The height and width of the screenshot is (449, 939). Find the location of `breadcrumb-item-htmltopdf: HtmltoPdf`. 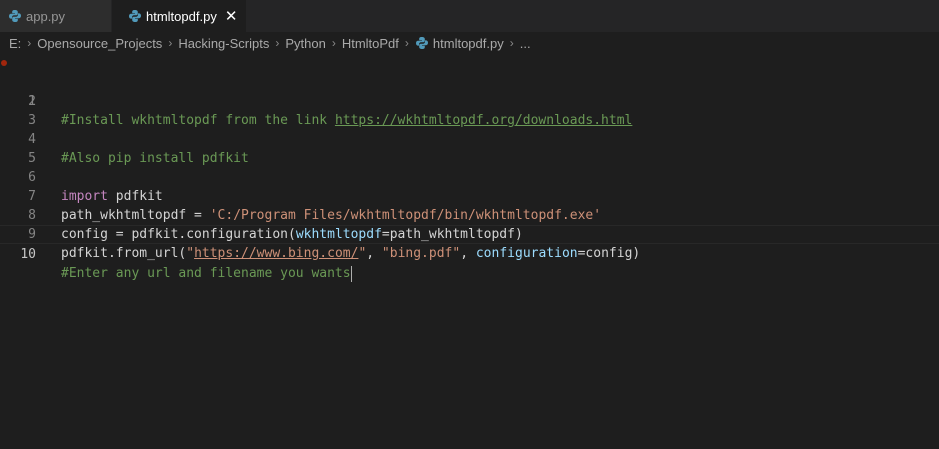

breadcrumb-item-htmltopdf: HtmltoPdf is located at coordinates (370, 43).